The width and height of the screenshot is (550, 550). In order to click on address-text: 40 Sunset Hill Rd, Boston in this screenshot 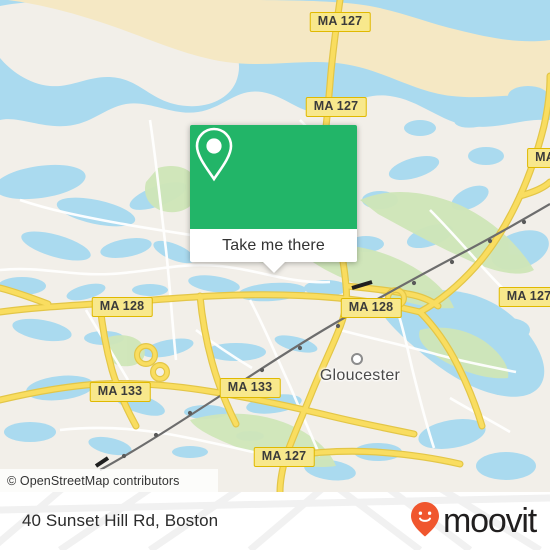, I will do `click(120, 520)`.